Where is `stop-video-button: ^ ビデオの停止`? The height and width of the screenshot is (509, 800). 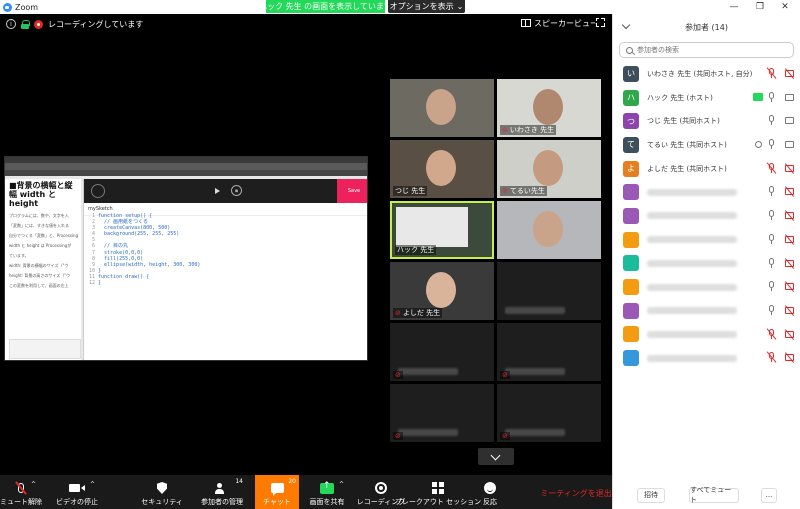 stop-video-button: ^ ビデオの停止 is located at coordinates (77, 492).